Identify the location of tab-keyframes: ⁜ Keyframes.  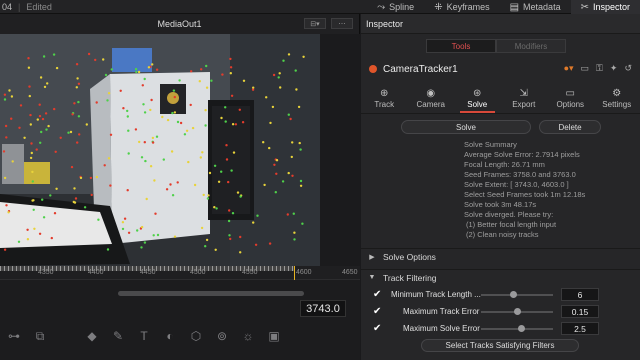
(461, 7).